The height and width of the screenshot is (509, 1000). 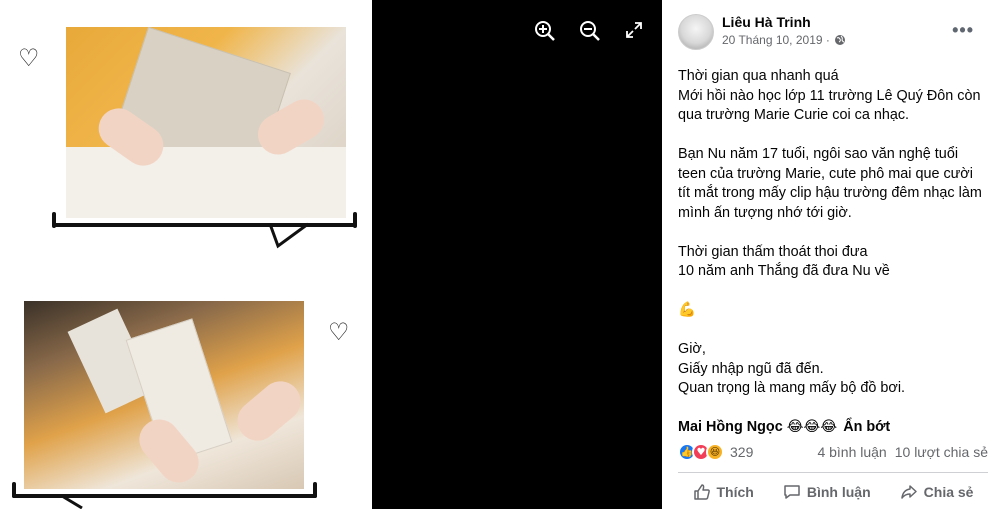 What do you see at coordinates (687, 310) in the screenshot?
I see `flexed-biceps-emoji: 💪` at bounding box center [687, 310].